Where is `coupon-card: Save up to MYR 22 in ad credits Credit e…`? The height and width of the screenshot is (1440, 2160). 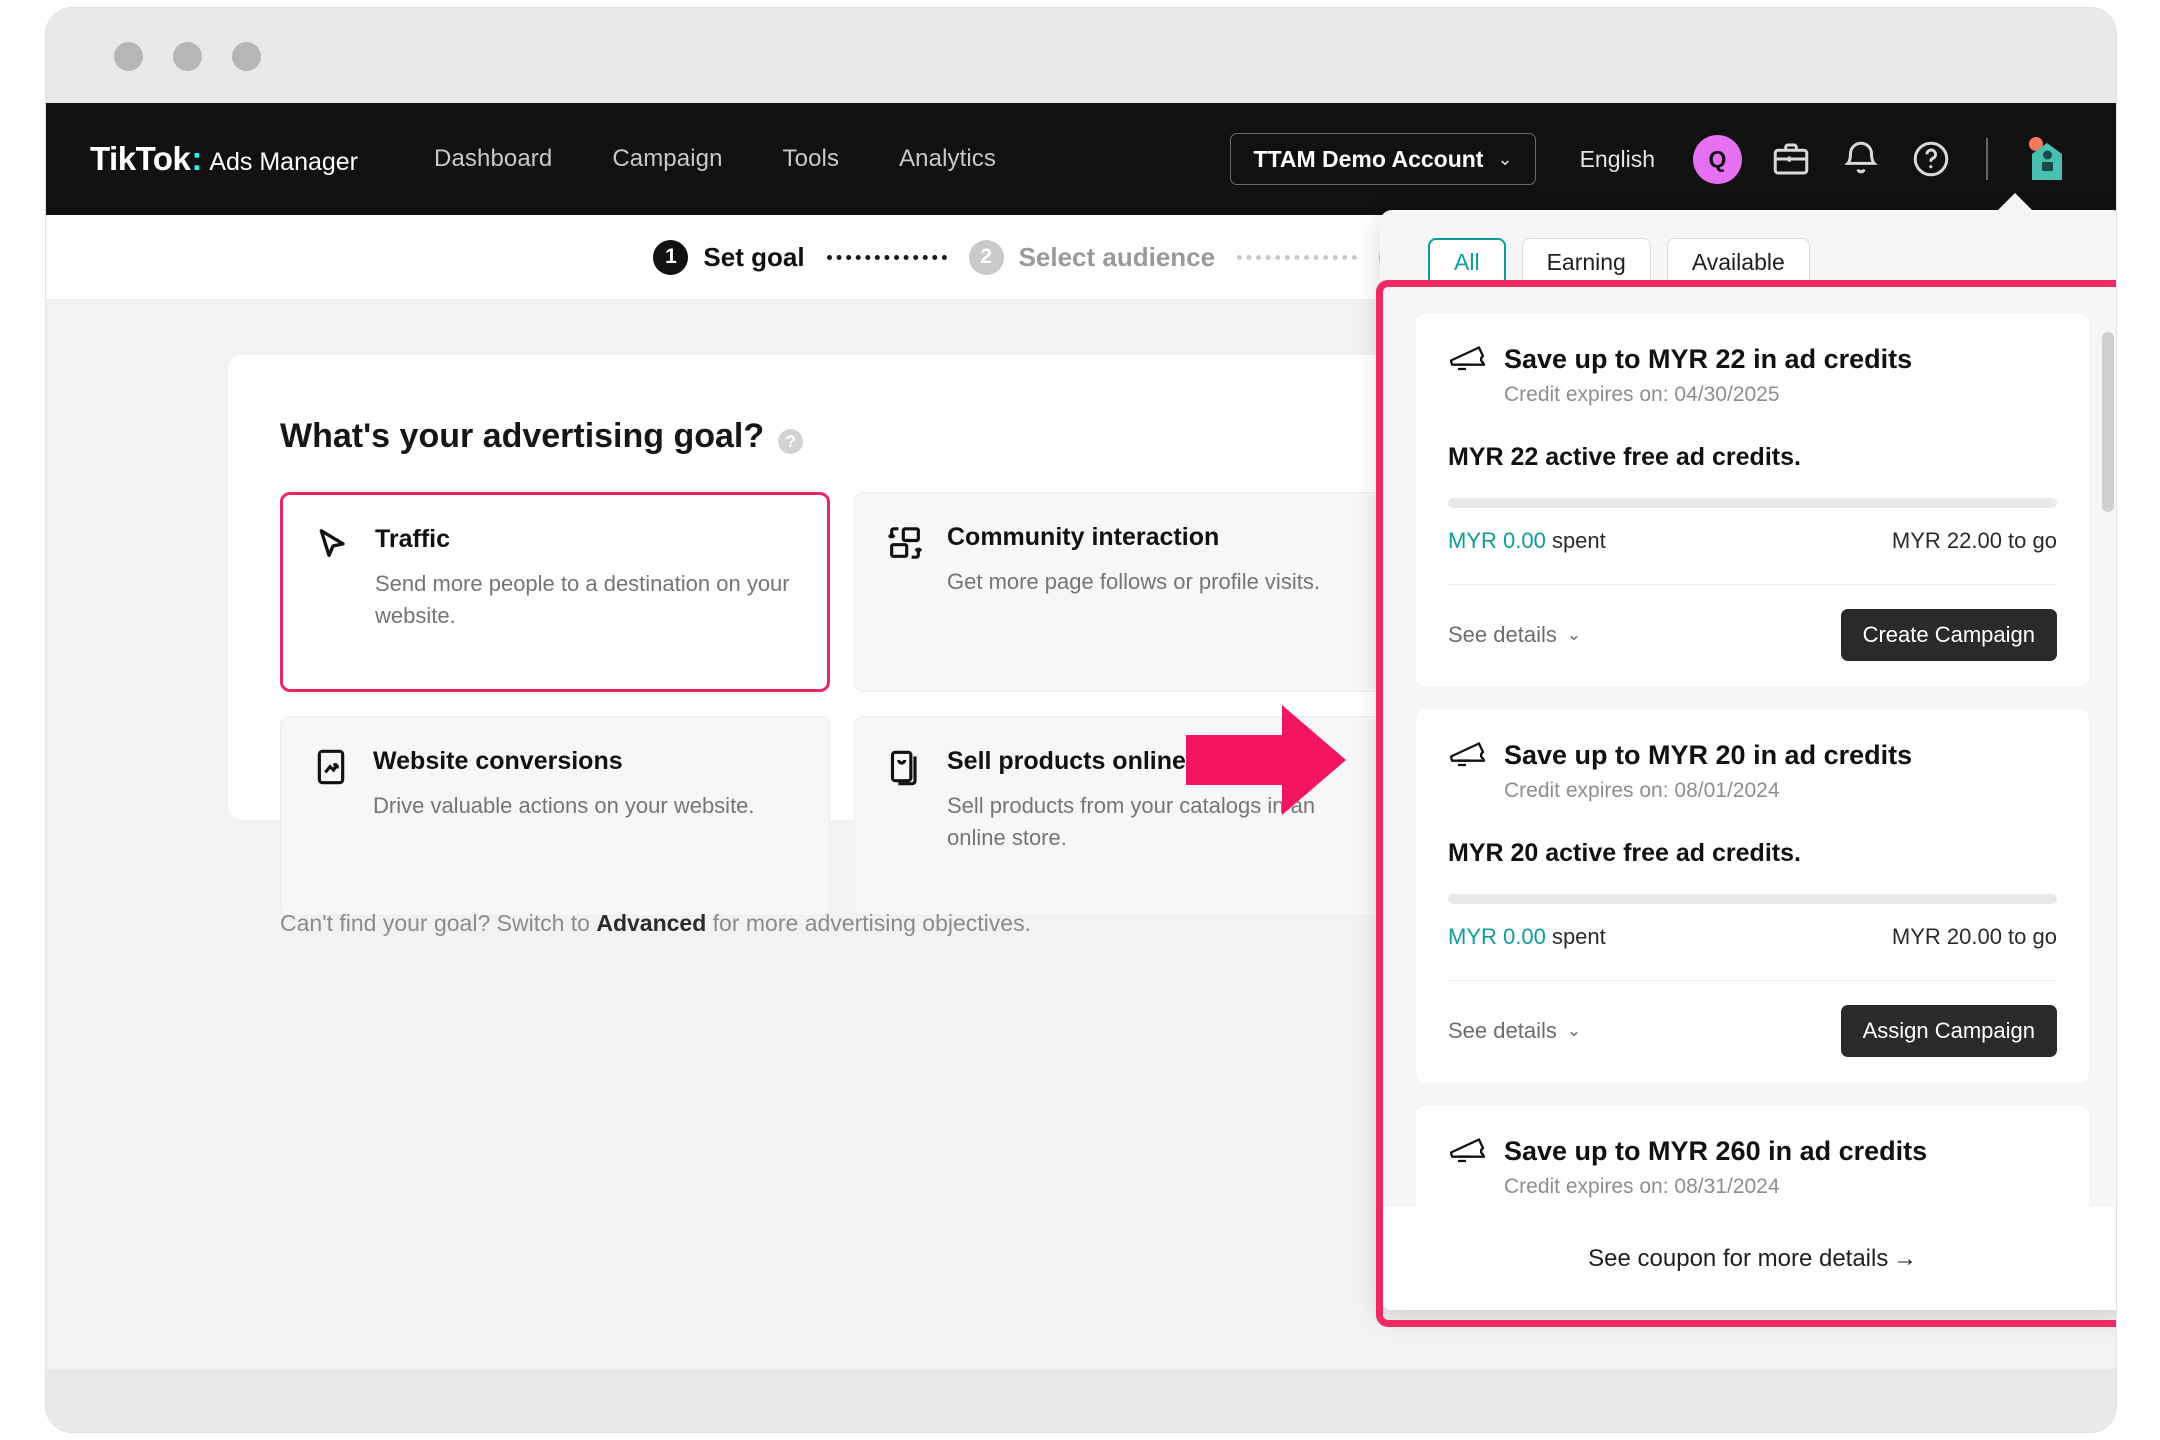
coupon-card: Save up to MYR 22 in ad credits Credit e… is located at coordinates (1752, 500).